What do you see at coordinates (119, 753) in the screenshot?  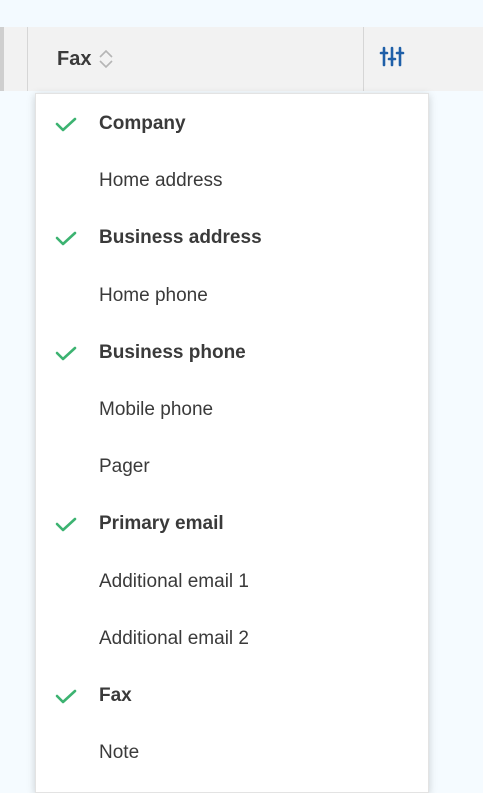 I see `menu-item-label: Note` at bounding box center [119, 753].